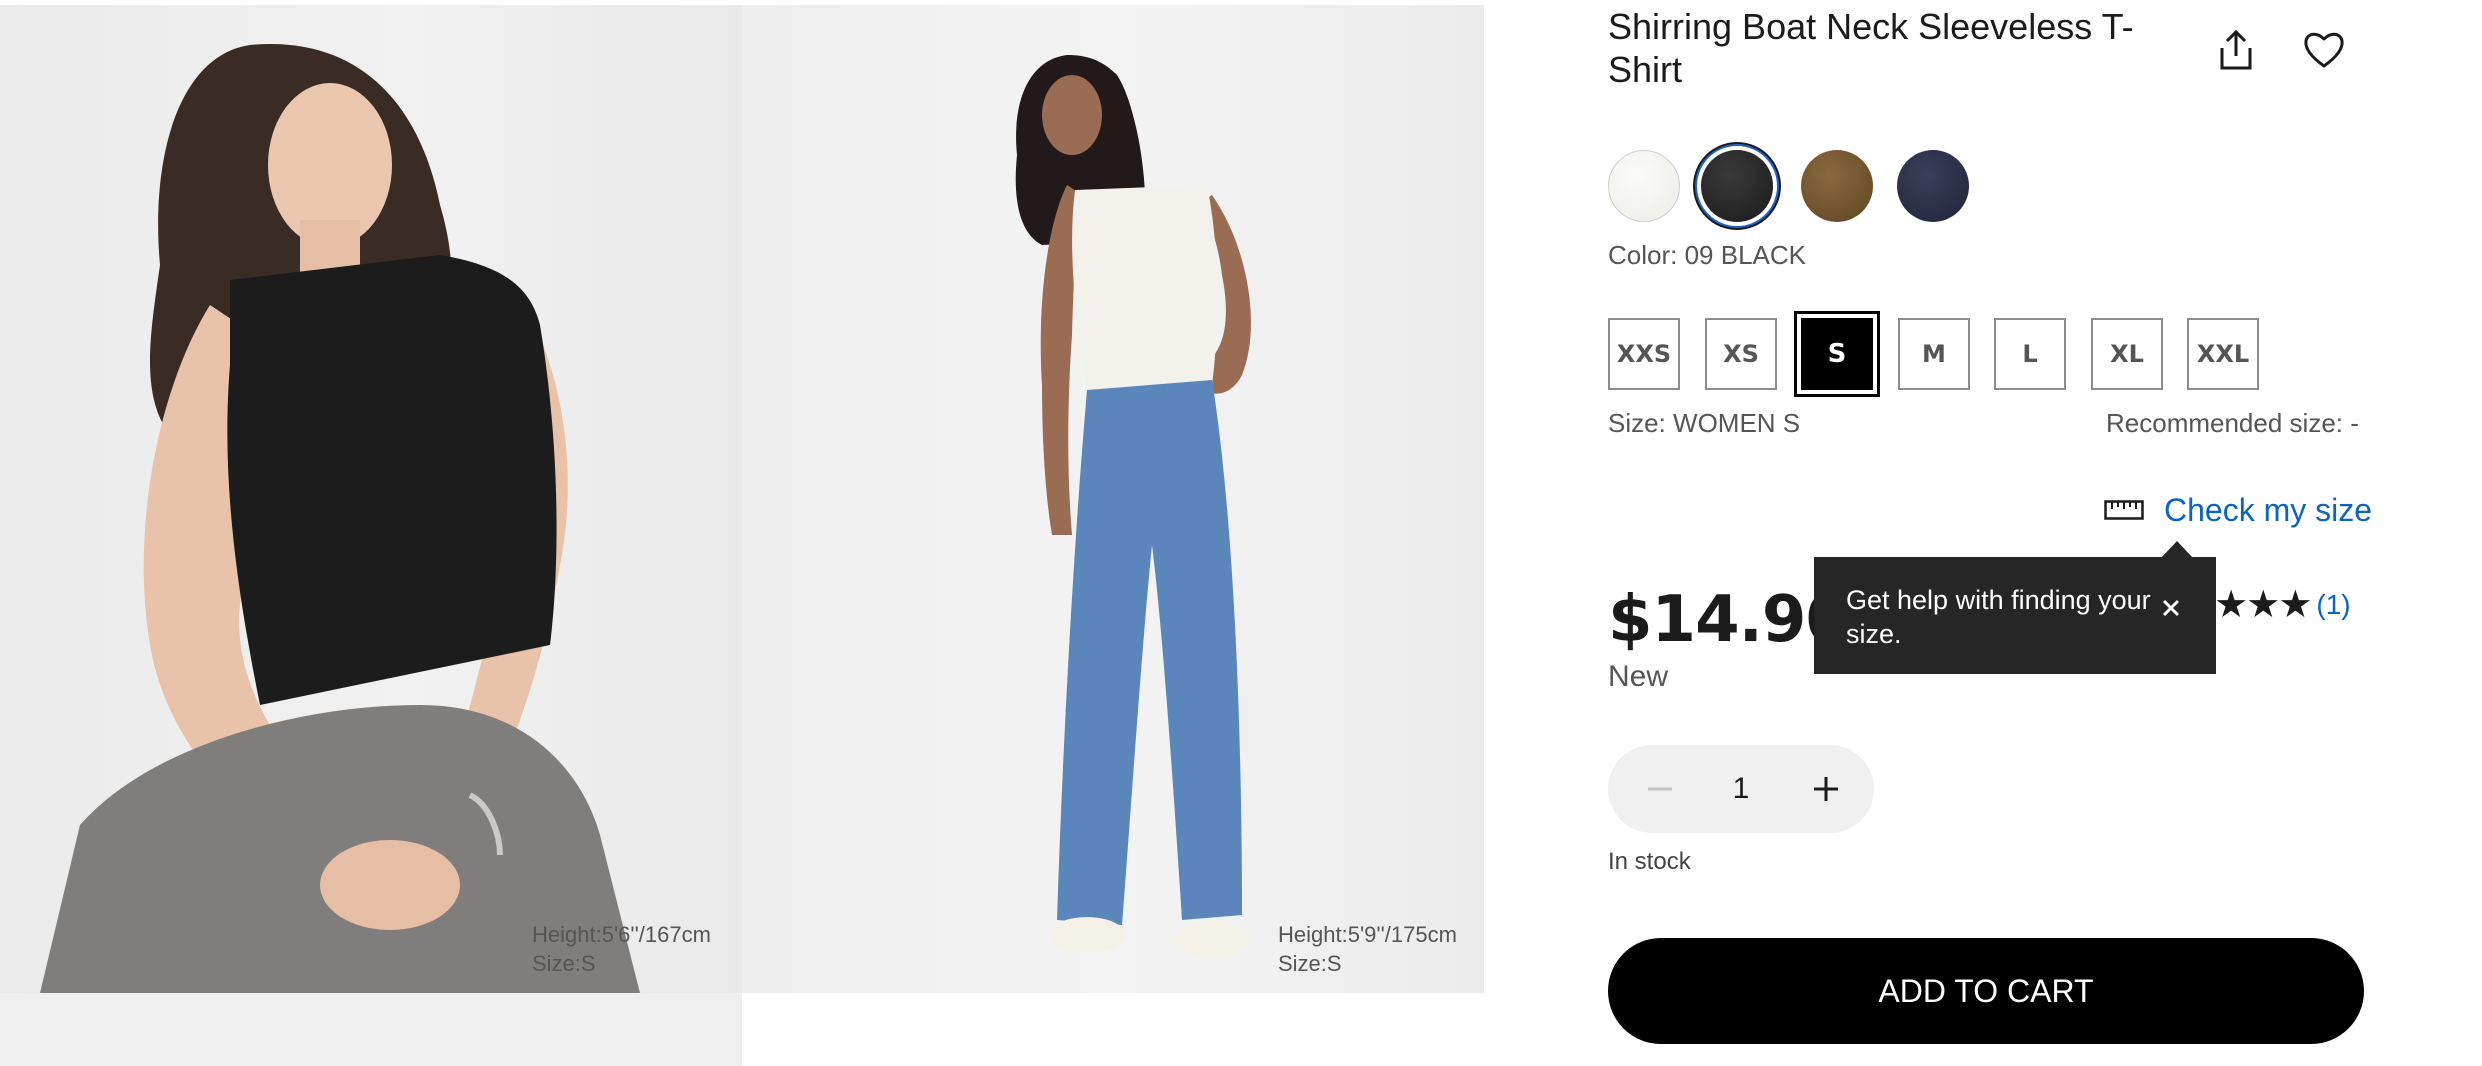 The height and width of the screenshot is (1066, 2482). I want to click on add-to-cart-button: ADD TO CART, so click(1986, 991).